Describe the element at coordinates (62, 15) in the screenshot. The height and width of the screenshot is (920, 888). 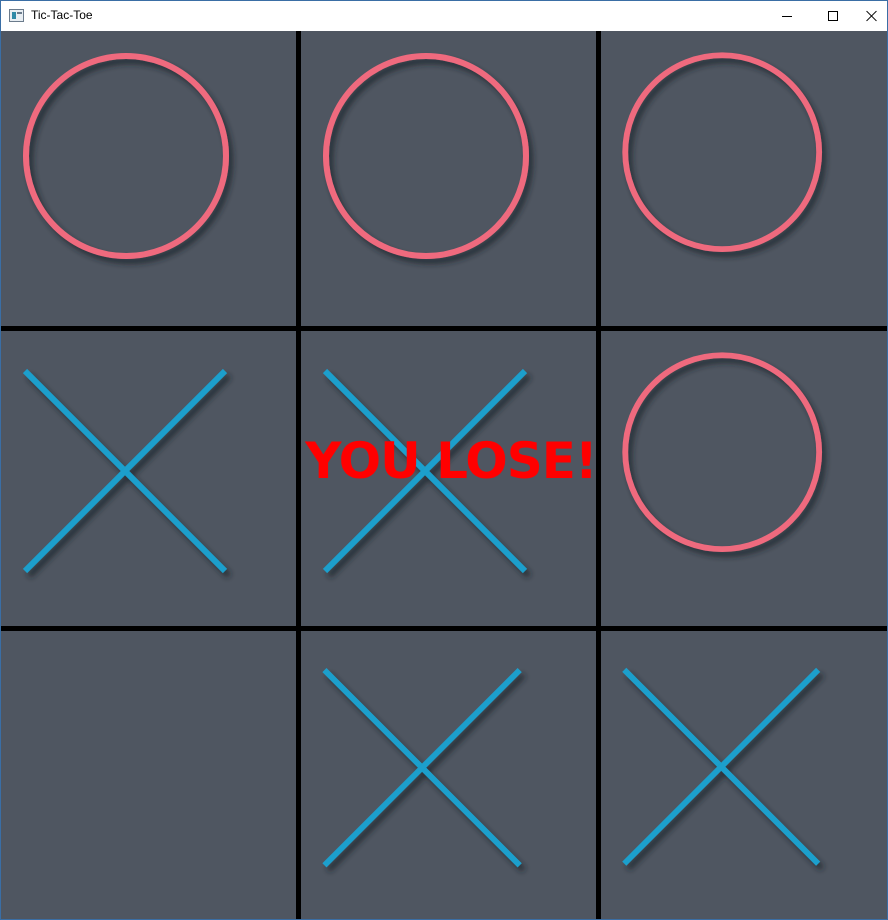
I see `window-title: Tic-Tac-Toe` at that location.